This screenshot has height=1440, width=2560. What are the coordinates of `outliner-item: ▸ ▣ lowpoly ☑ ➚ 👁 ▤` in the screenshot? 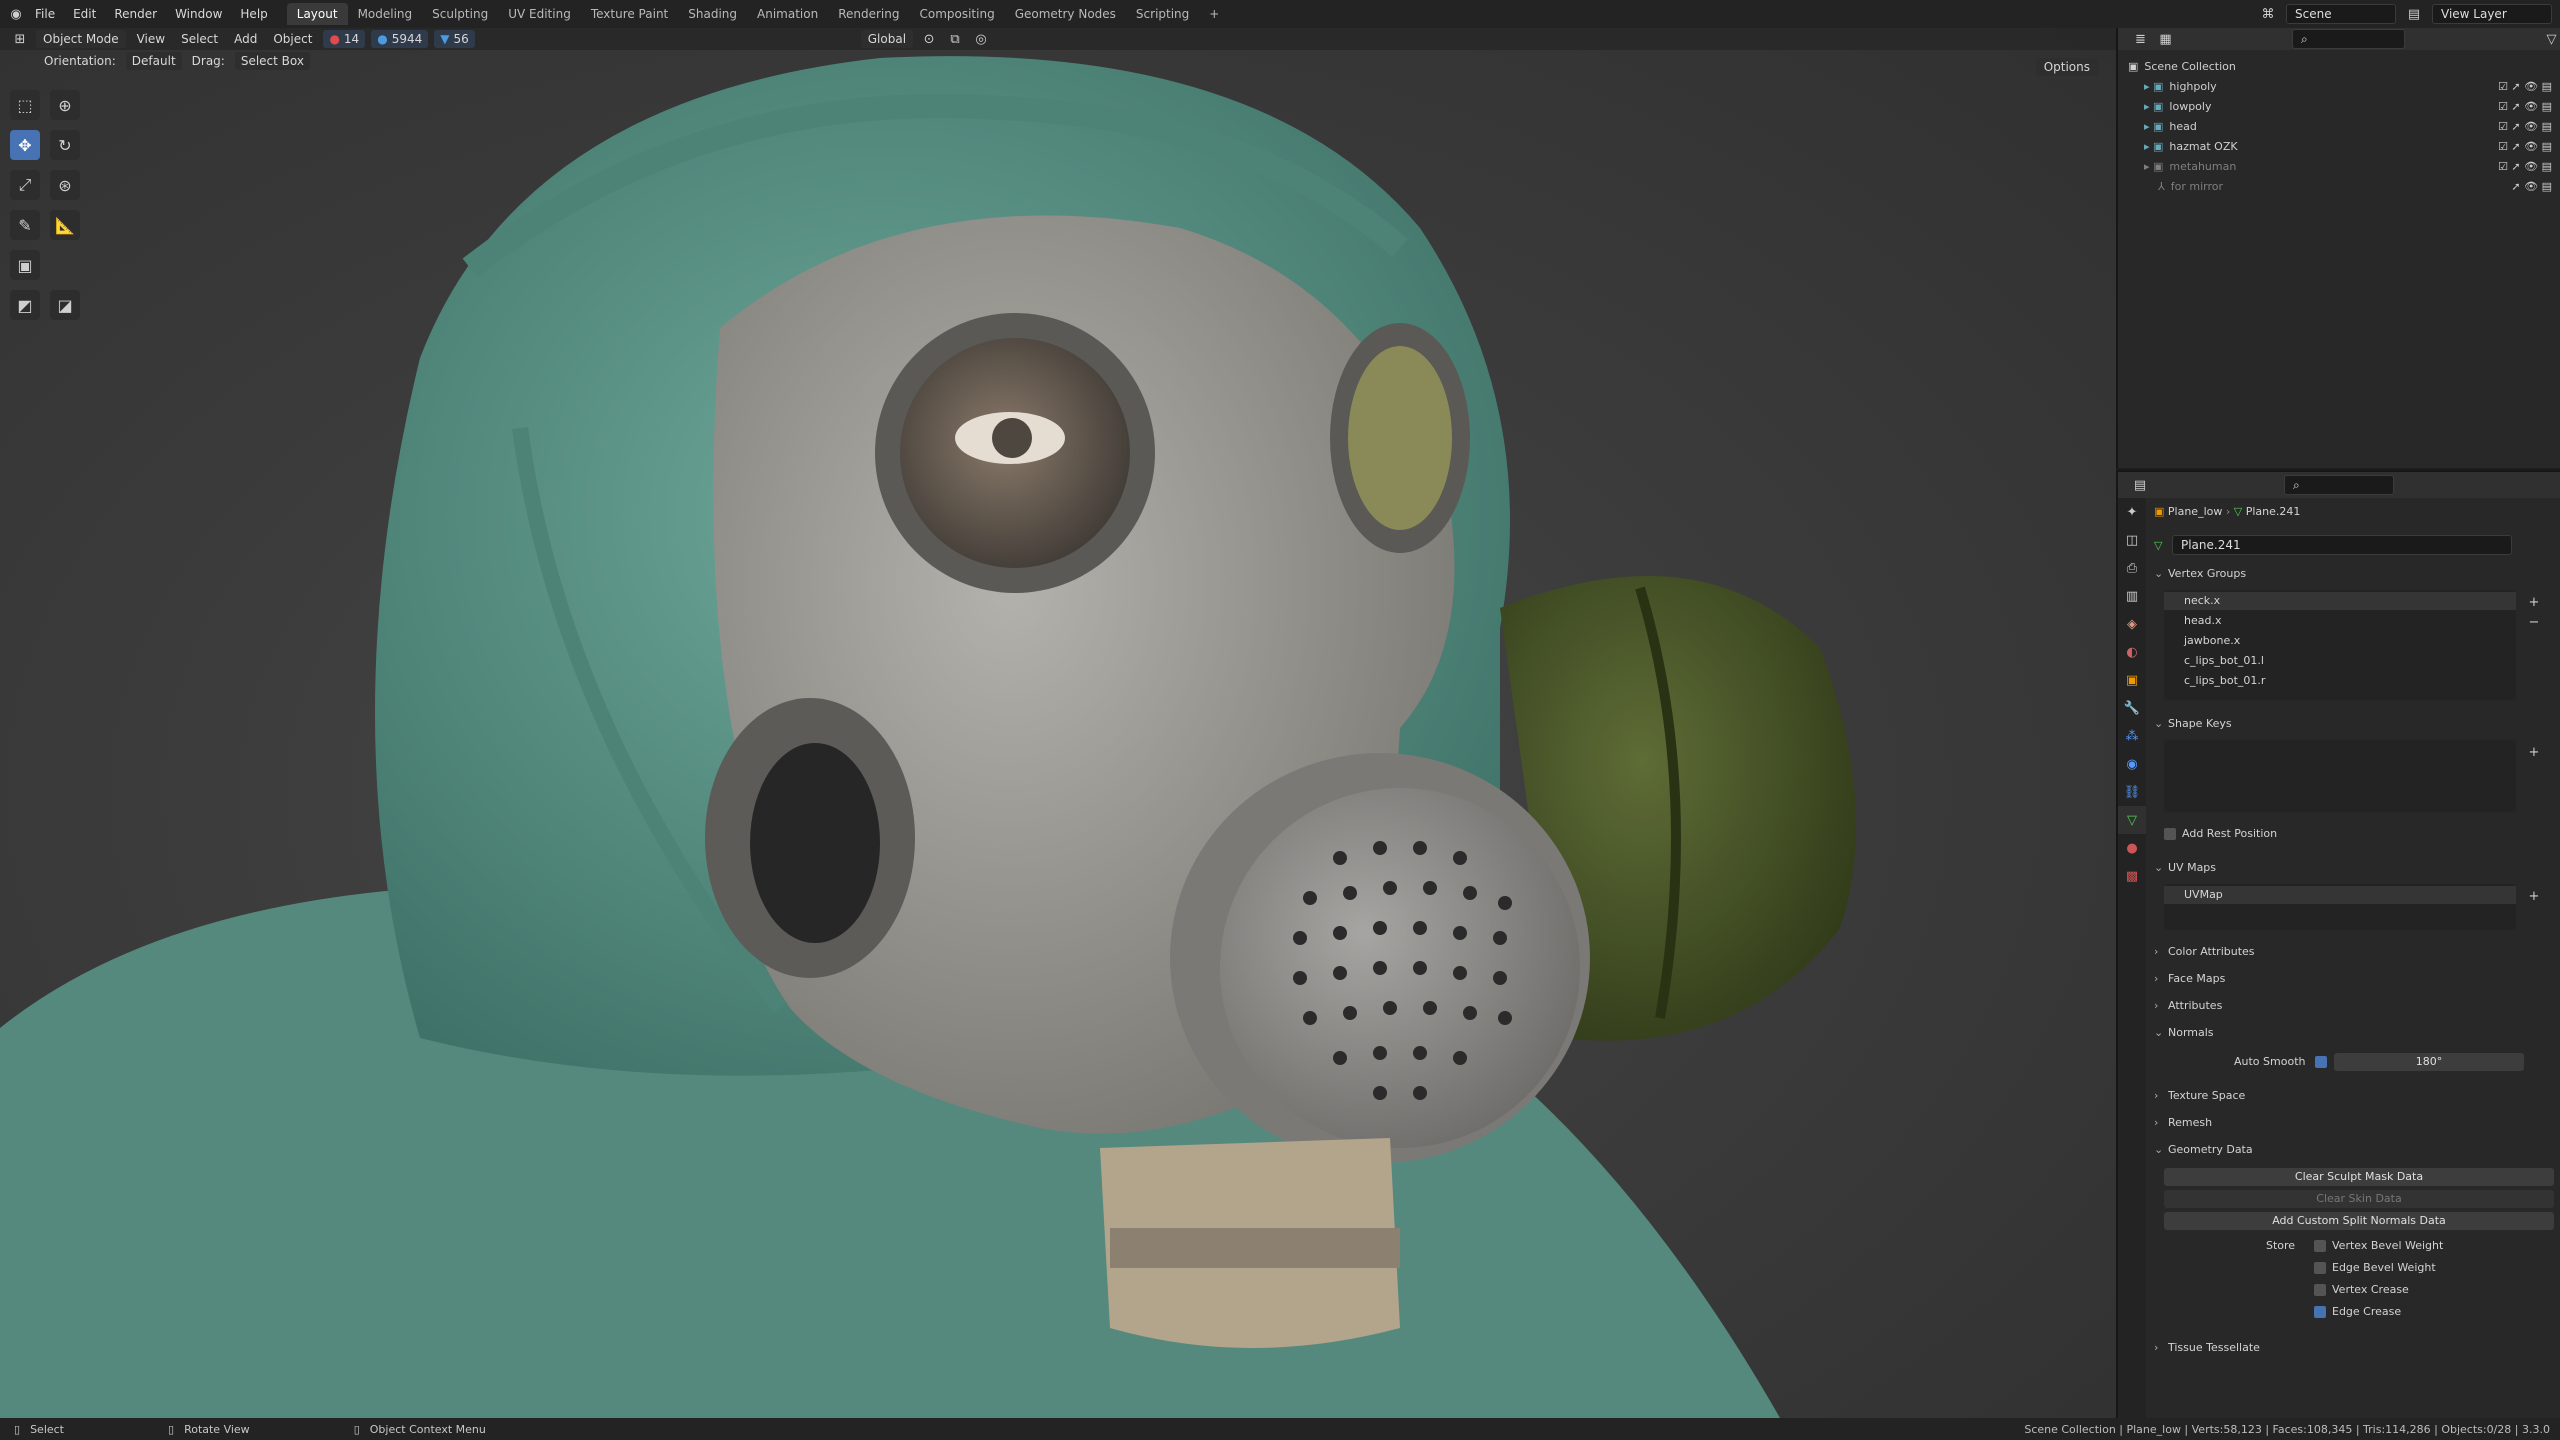 It's located at (2339, 106).